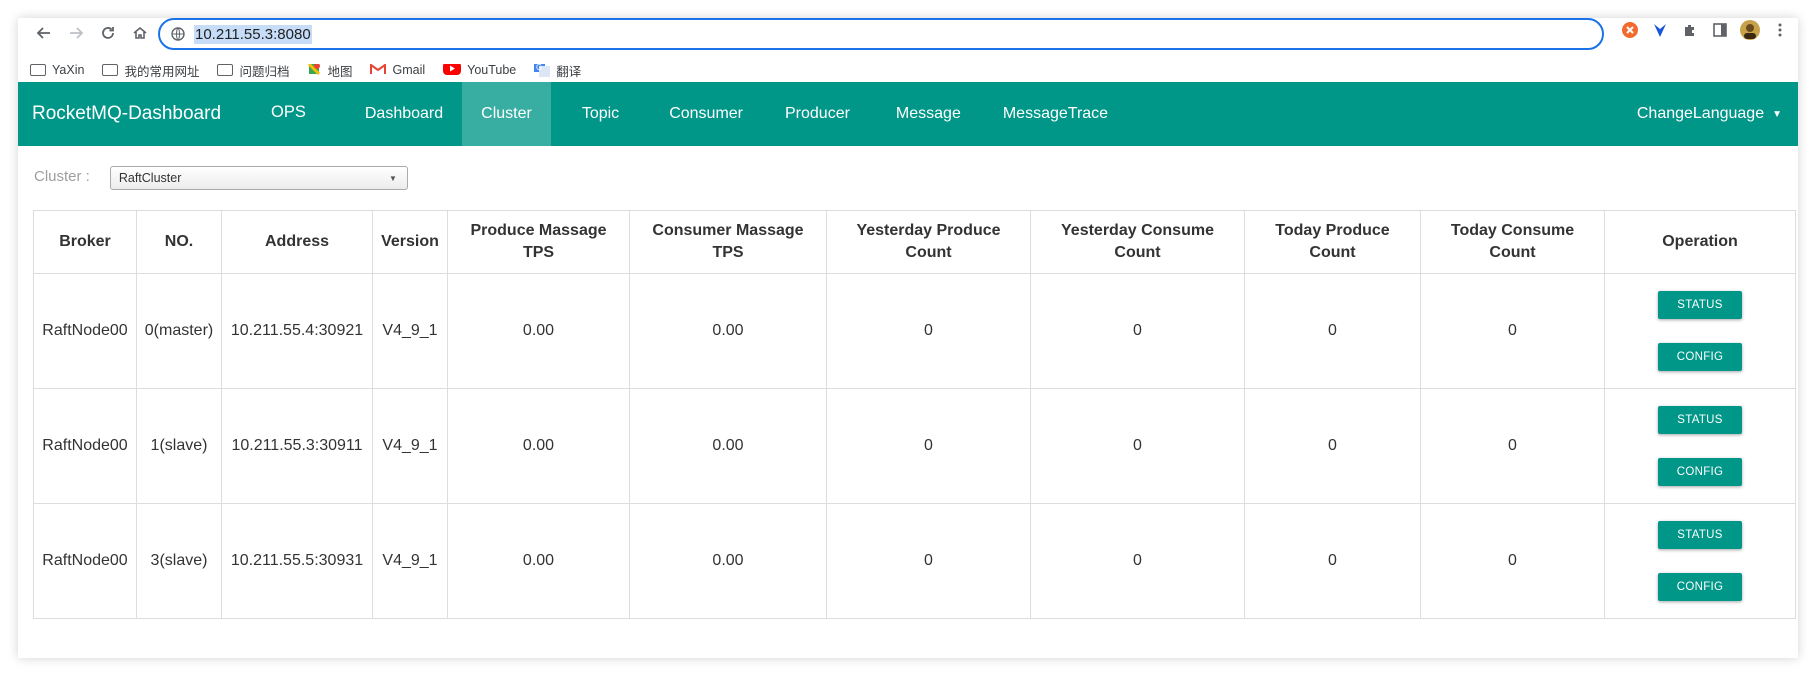 The width and height of the screenshot is (1816, 676). I want to click on dropdown-arrow-icon: ▼, so click(392, 178).